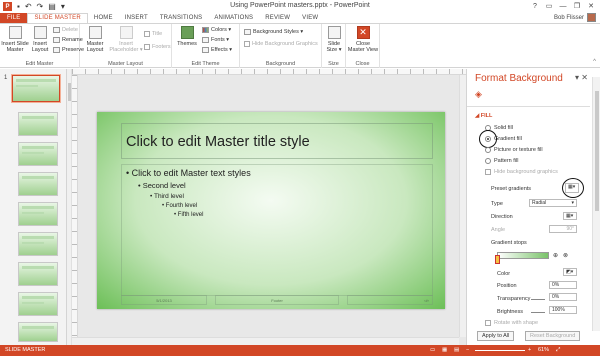 This screenshot has height=356, width=600. I want to click on insert-placeholder-icon, so click(126, 32).